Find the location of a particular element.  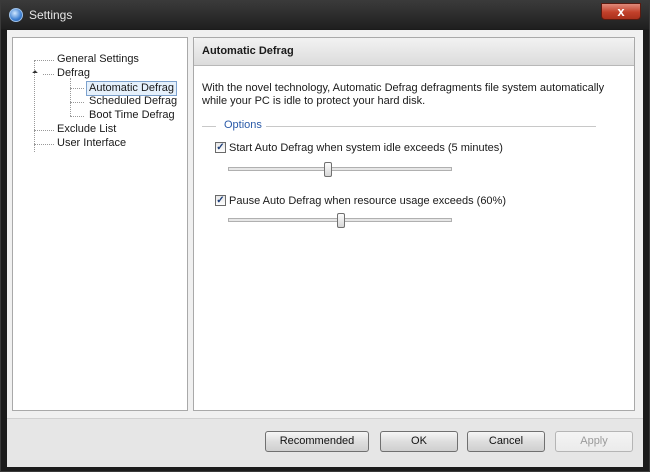

ok-button: OK is located at coordinates (419, 441).